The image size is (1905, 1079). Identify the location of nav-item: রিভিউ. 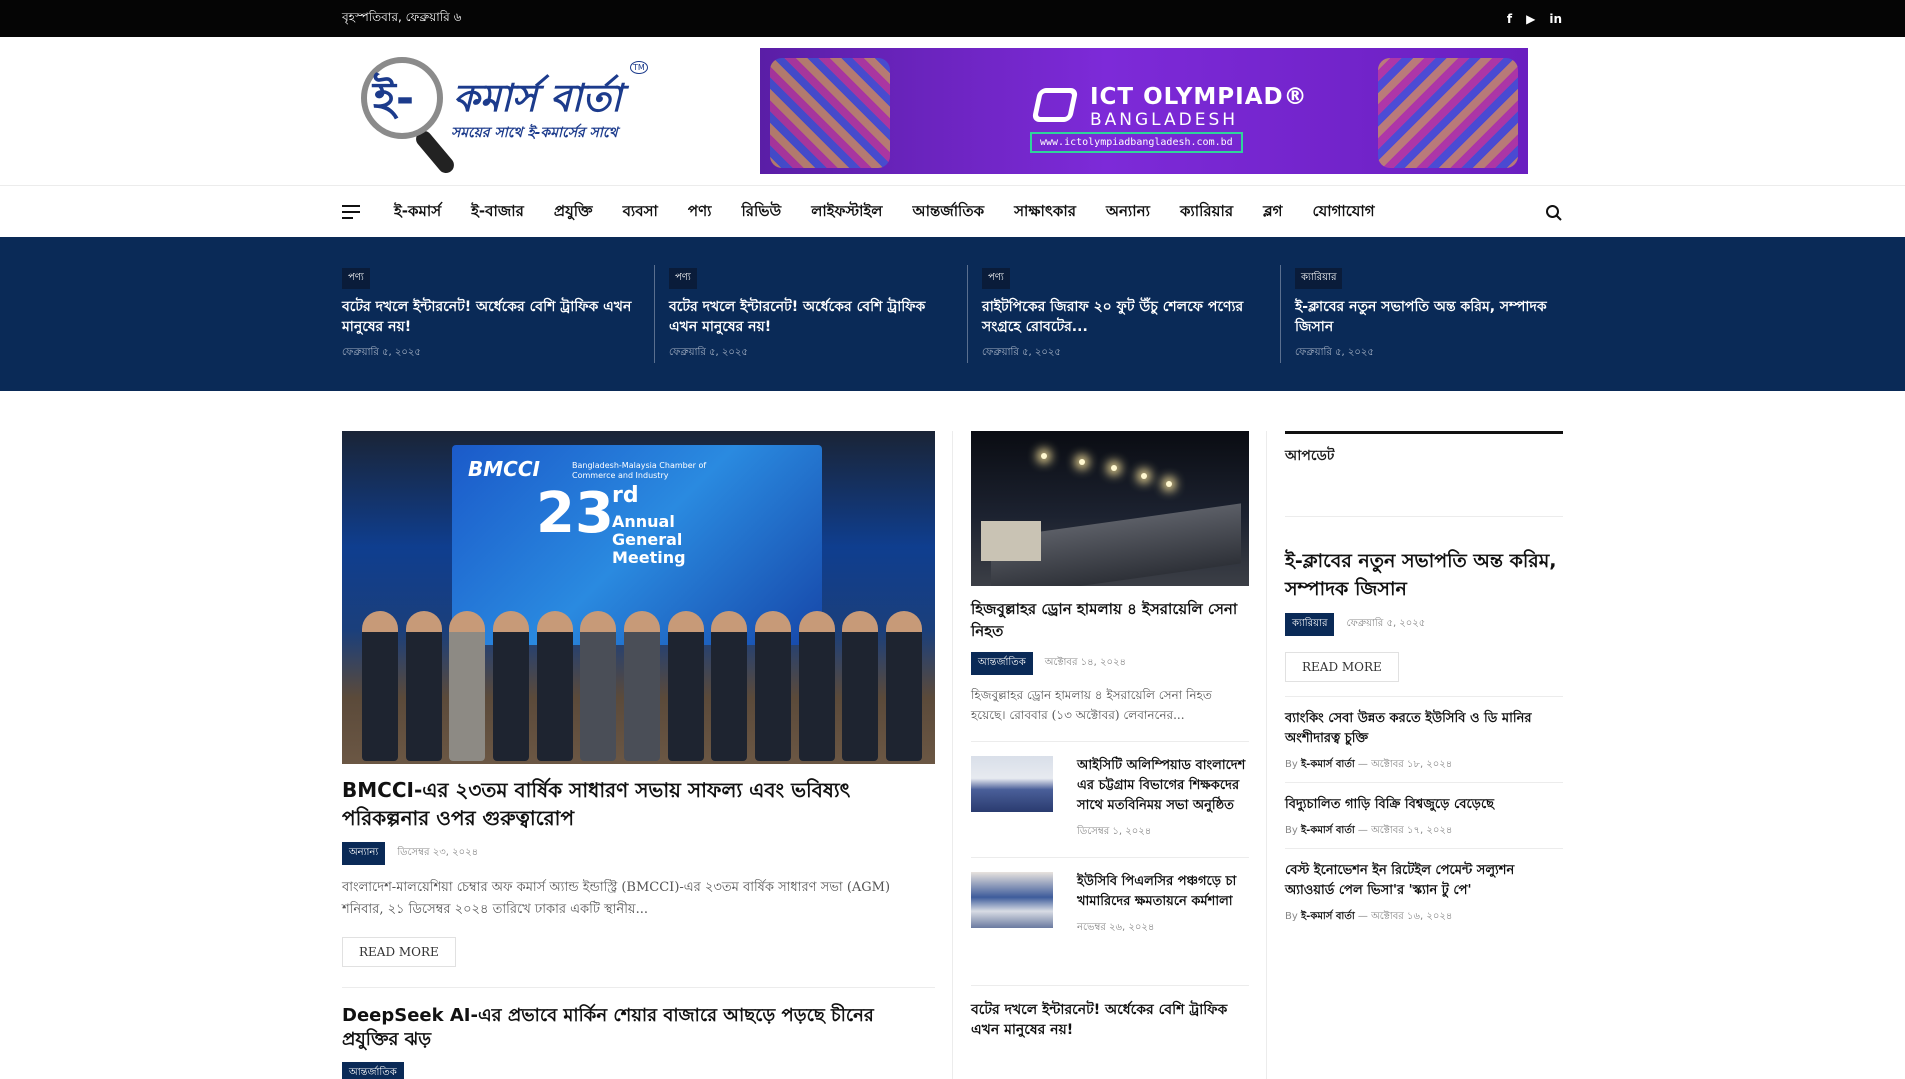
(762, 212).